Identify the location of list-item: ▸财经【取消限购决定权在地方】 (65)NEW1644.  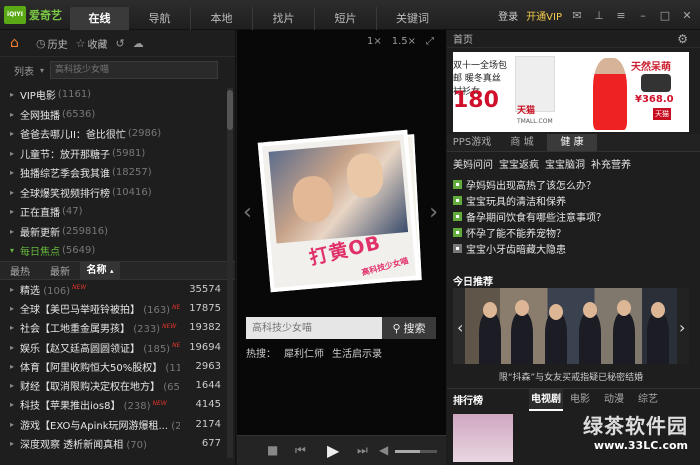
(117, 385).